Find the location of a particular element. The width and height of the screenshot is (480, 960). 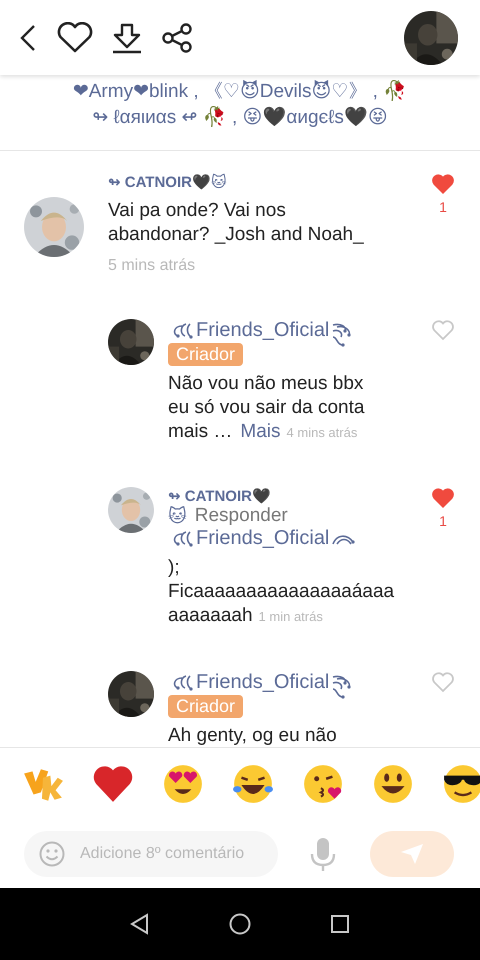

laughing-face-icon is located at coordinates (253, 784).